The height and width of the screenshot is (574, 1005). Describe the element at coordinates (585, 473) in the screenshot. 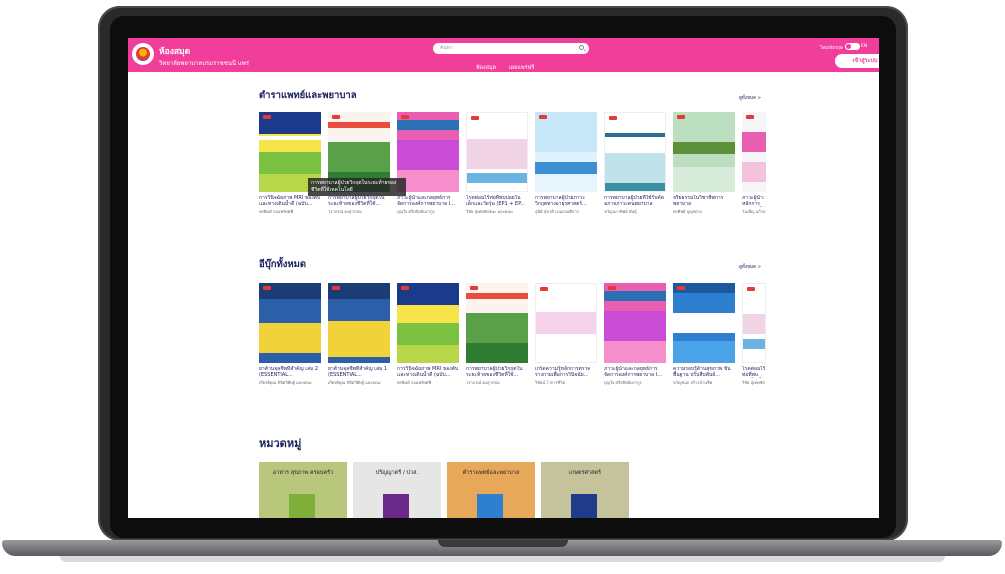

I see `category-label: เกษตรศาสตร์` at that location.